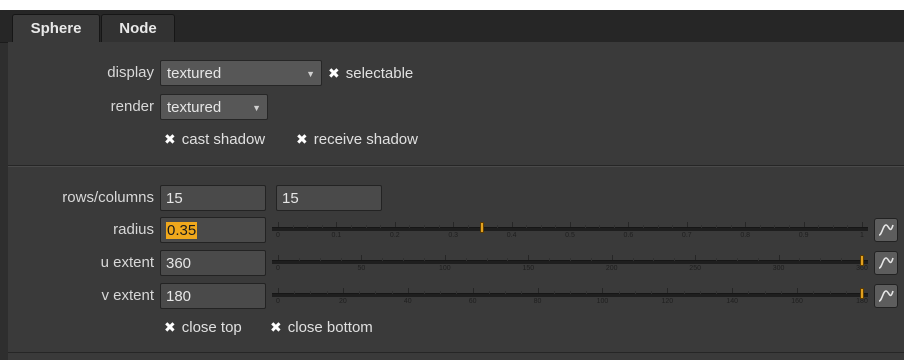  Describe the element at coordinates (56, 29) in the screenshot. I see `tab-sphere: Sphere` at that location.